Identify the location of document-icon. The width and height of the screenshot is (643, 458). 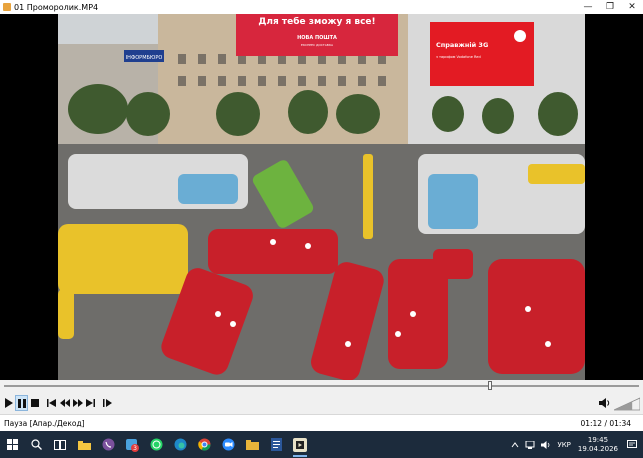
(276, 444).